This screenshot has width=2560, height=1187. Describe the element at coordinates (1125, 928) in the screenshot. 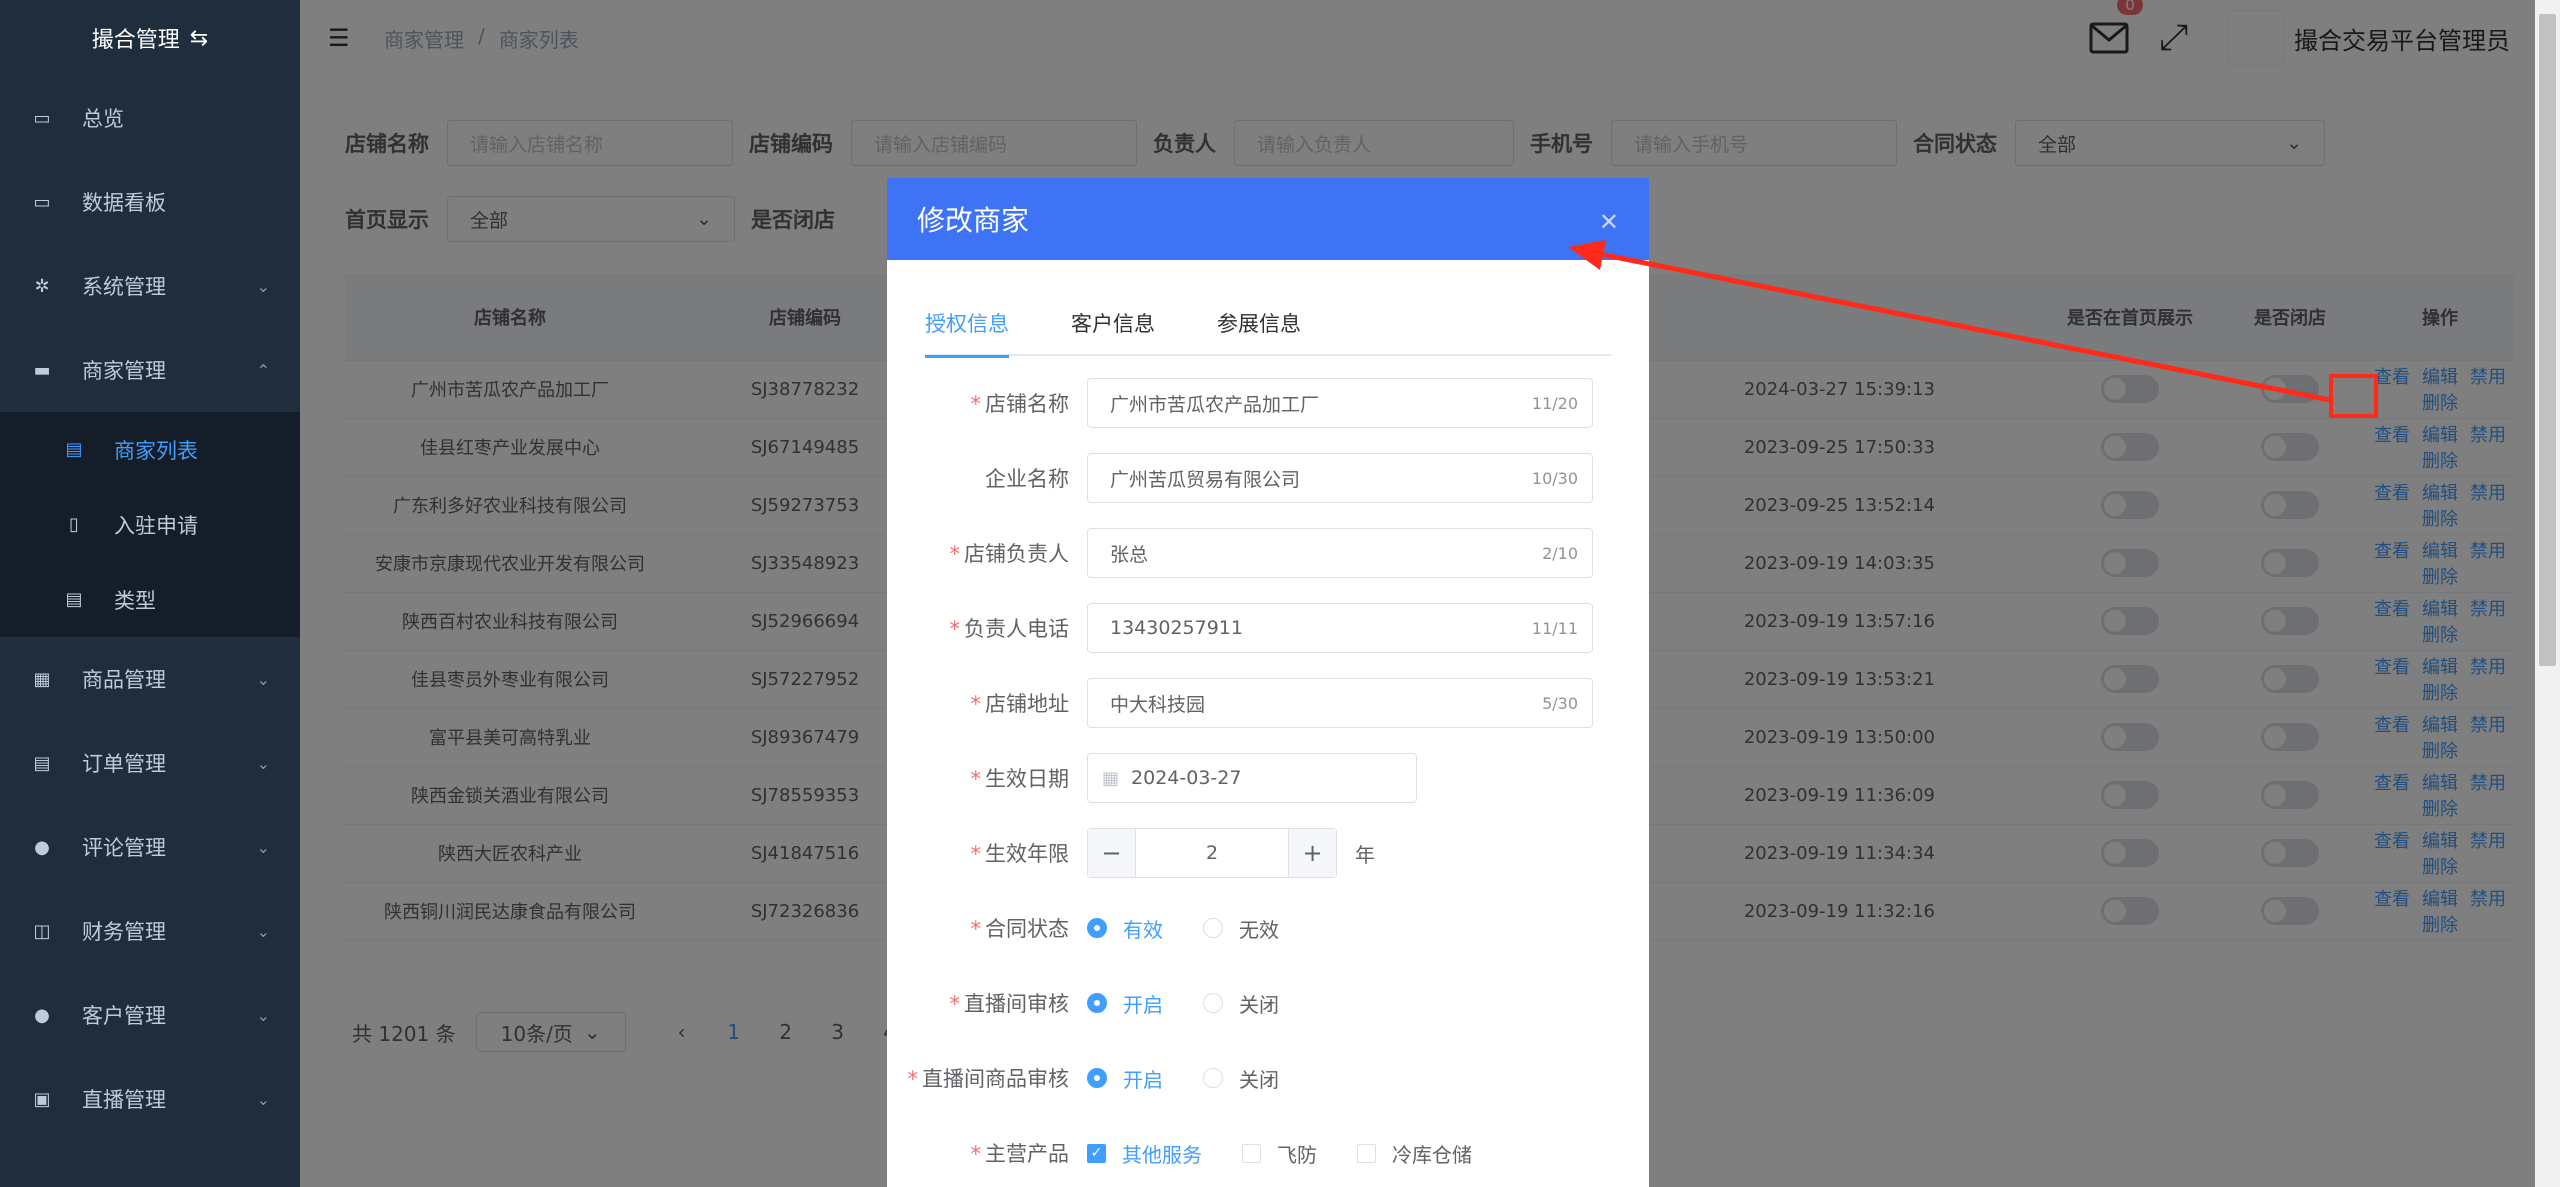

I see `contract-valid-radio: 有效` at that location.